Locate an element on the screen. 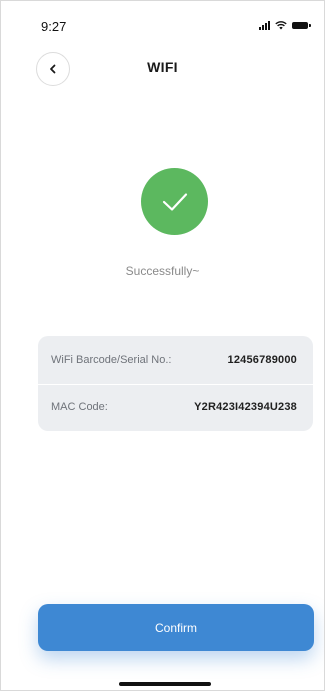  status-bar: 9:27 is located at coordinates (162, 21).